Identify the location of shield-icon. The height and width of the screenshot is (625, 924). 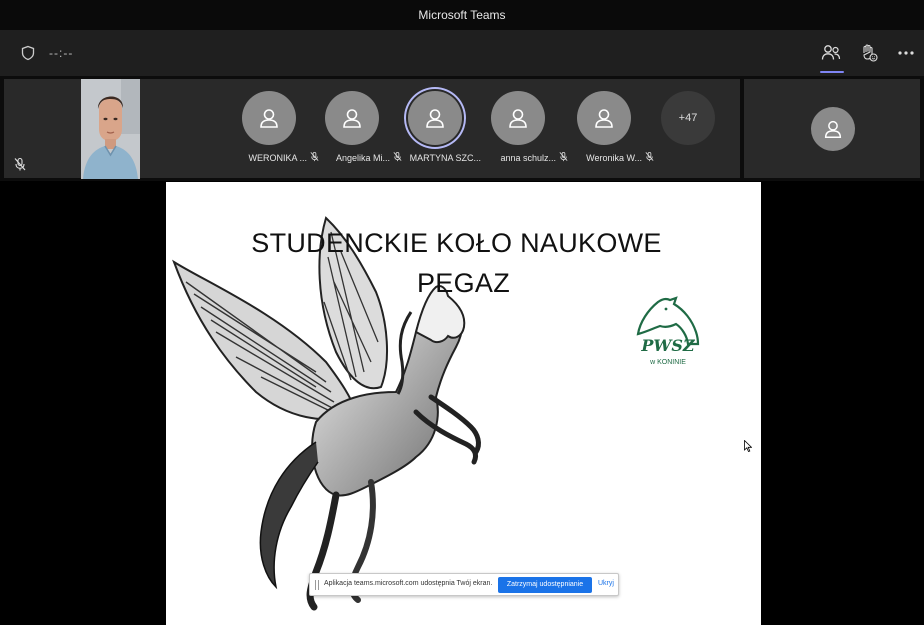
(28, 53).